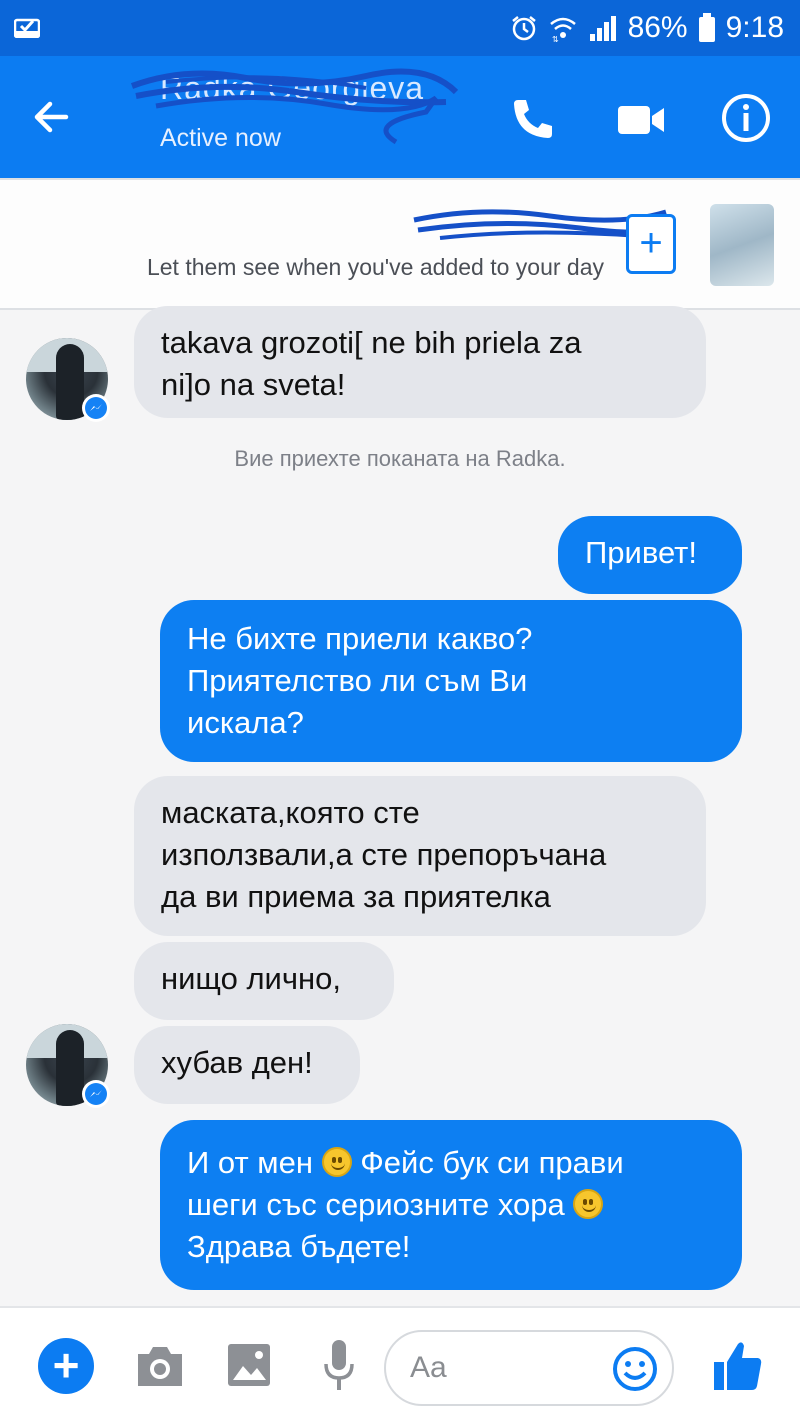  I want to click on battery-percent: 86%, so click(657, 27).